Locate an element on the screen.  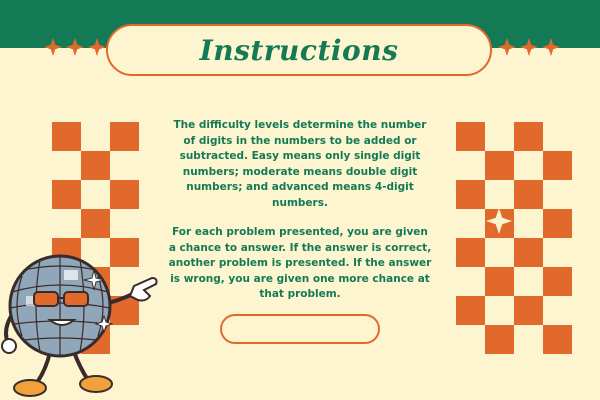
page-title: Instructions is located at coordinates (299, 50).